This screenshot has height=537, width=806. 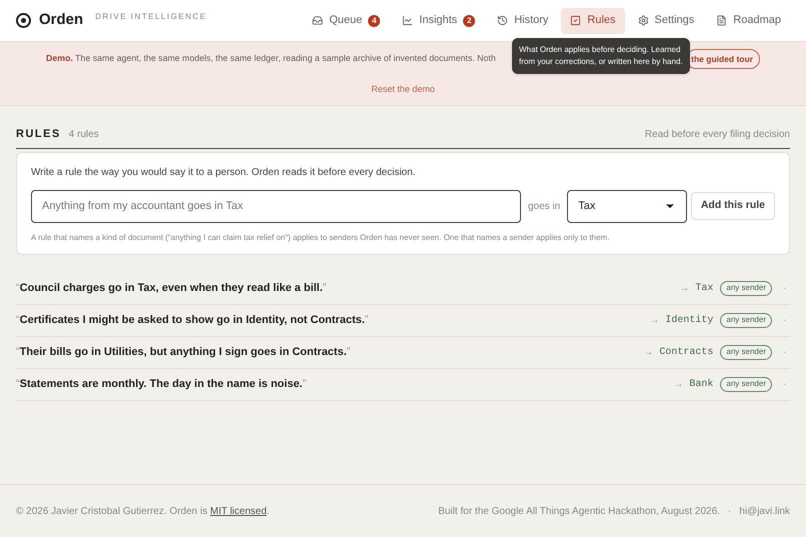 What do you see at coordinates (403, 89) in the screenshot?
I see `reset-demo-link: Reset the demo` at bounding box center [403, 89].